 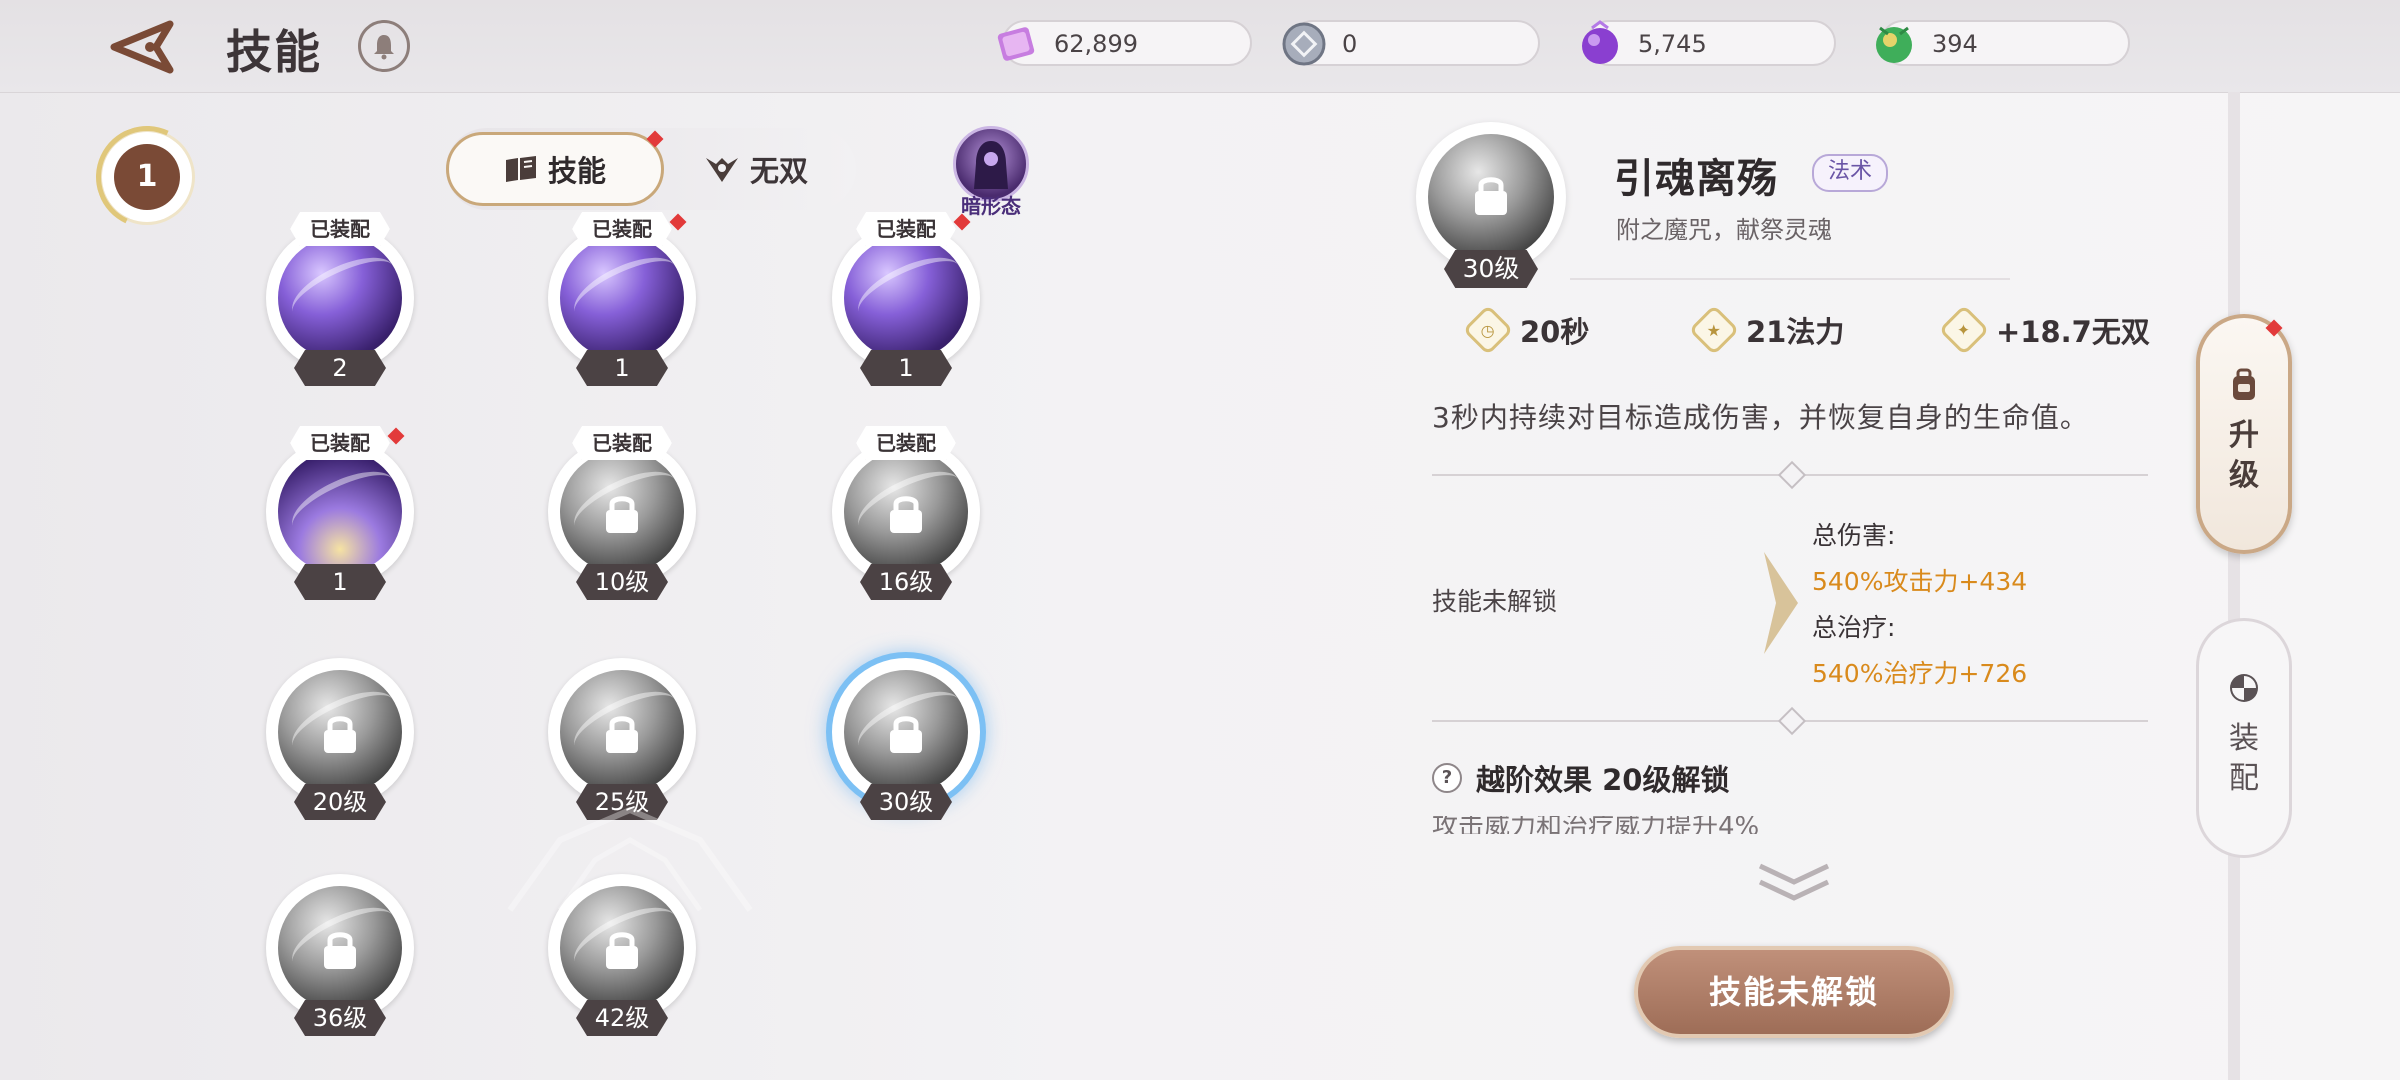 I want to click on tab-musou-label: 无双, so click(x=778, y=171).